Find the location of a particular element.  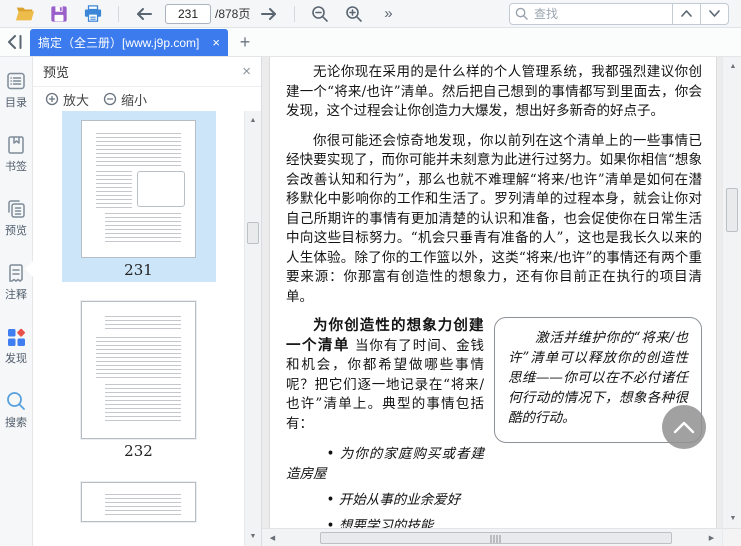

back-to-top-button is located at coordinates (684, 427).